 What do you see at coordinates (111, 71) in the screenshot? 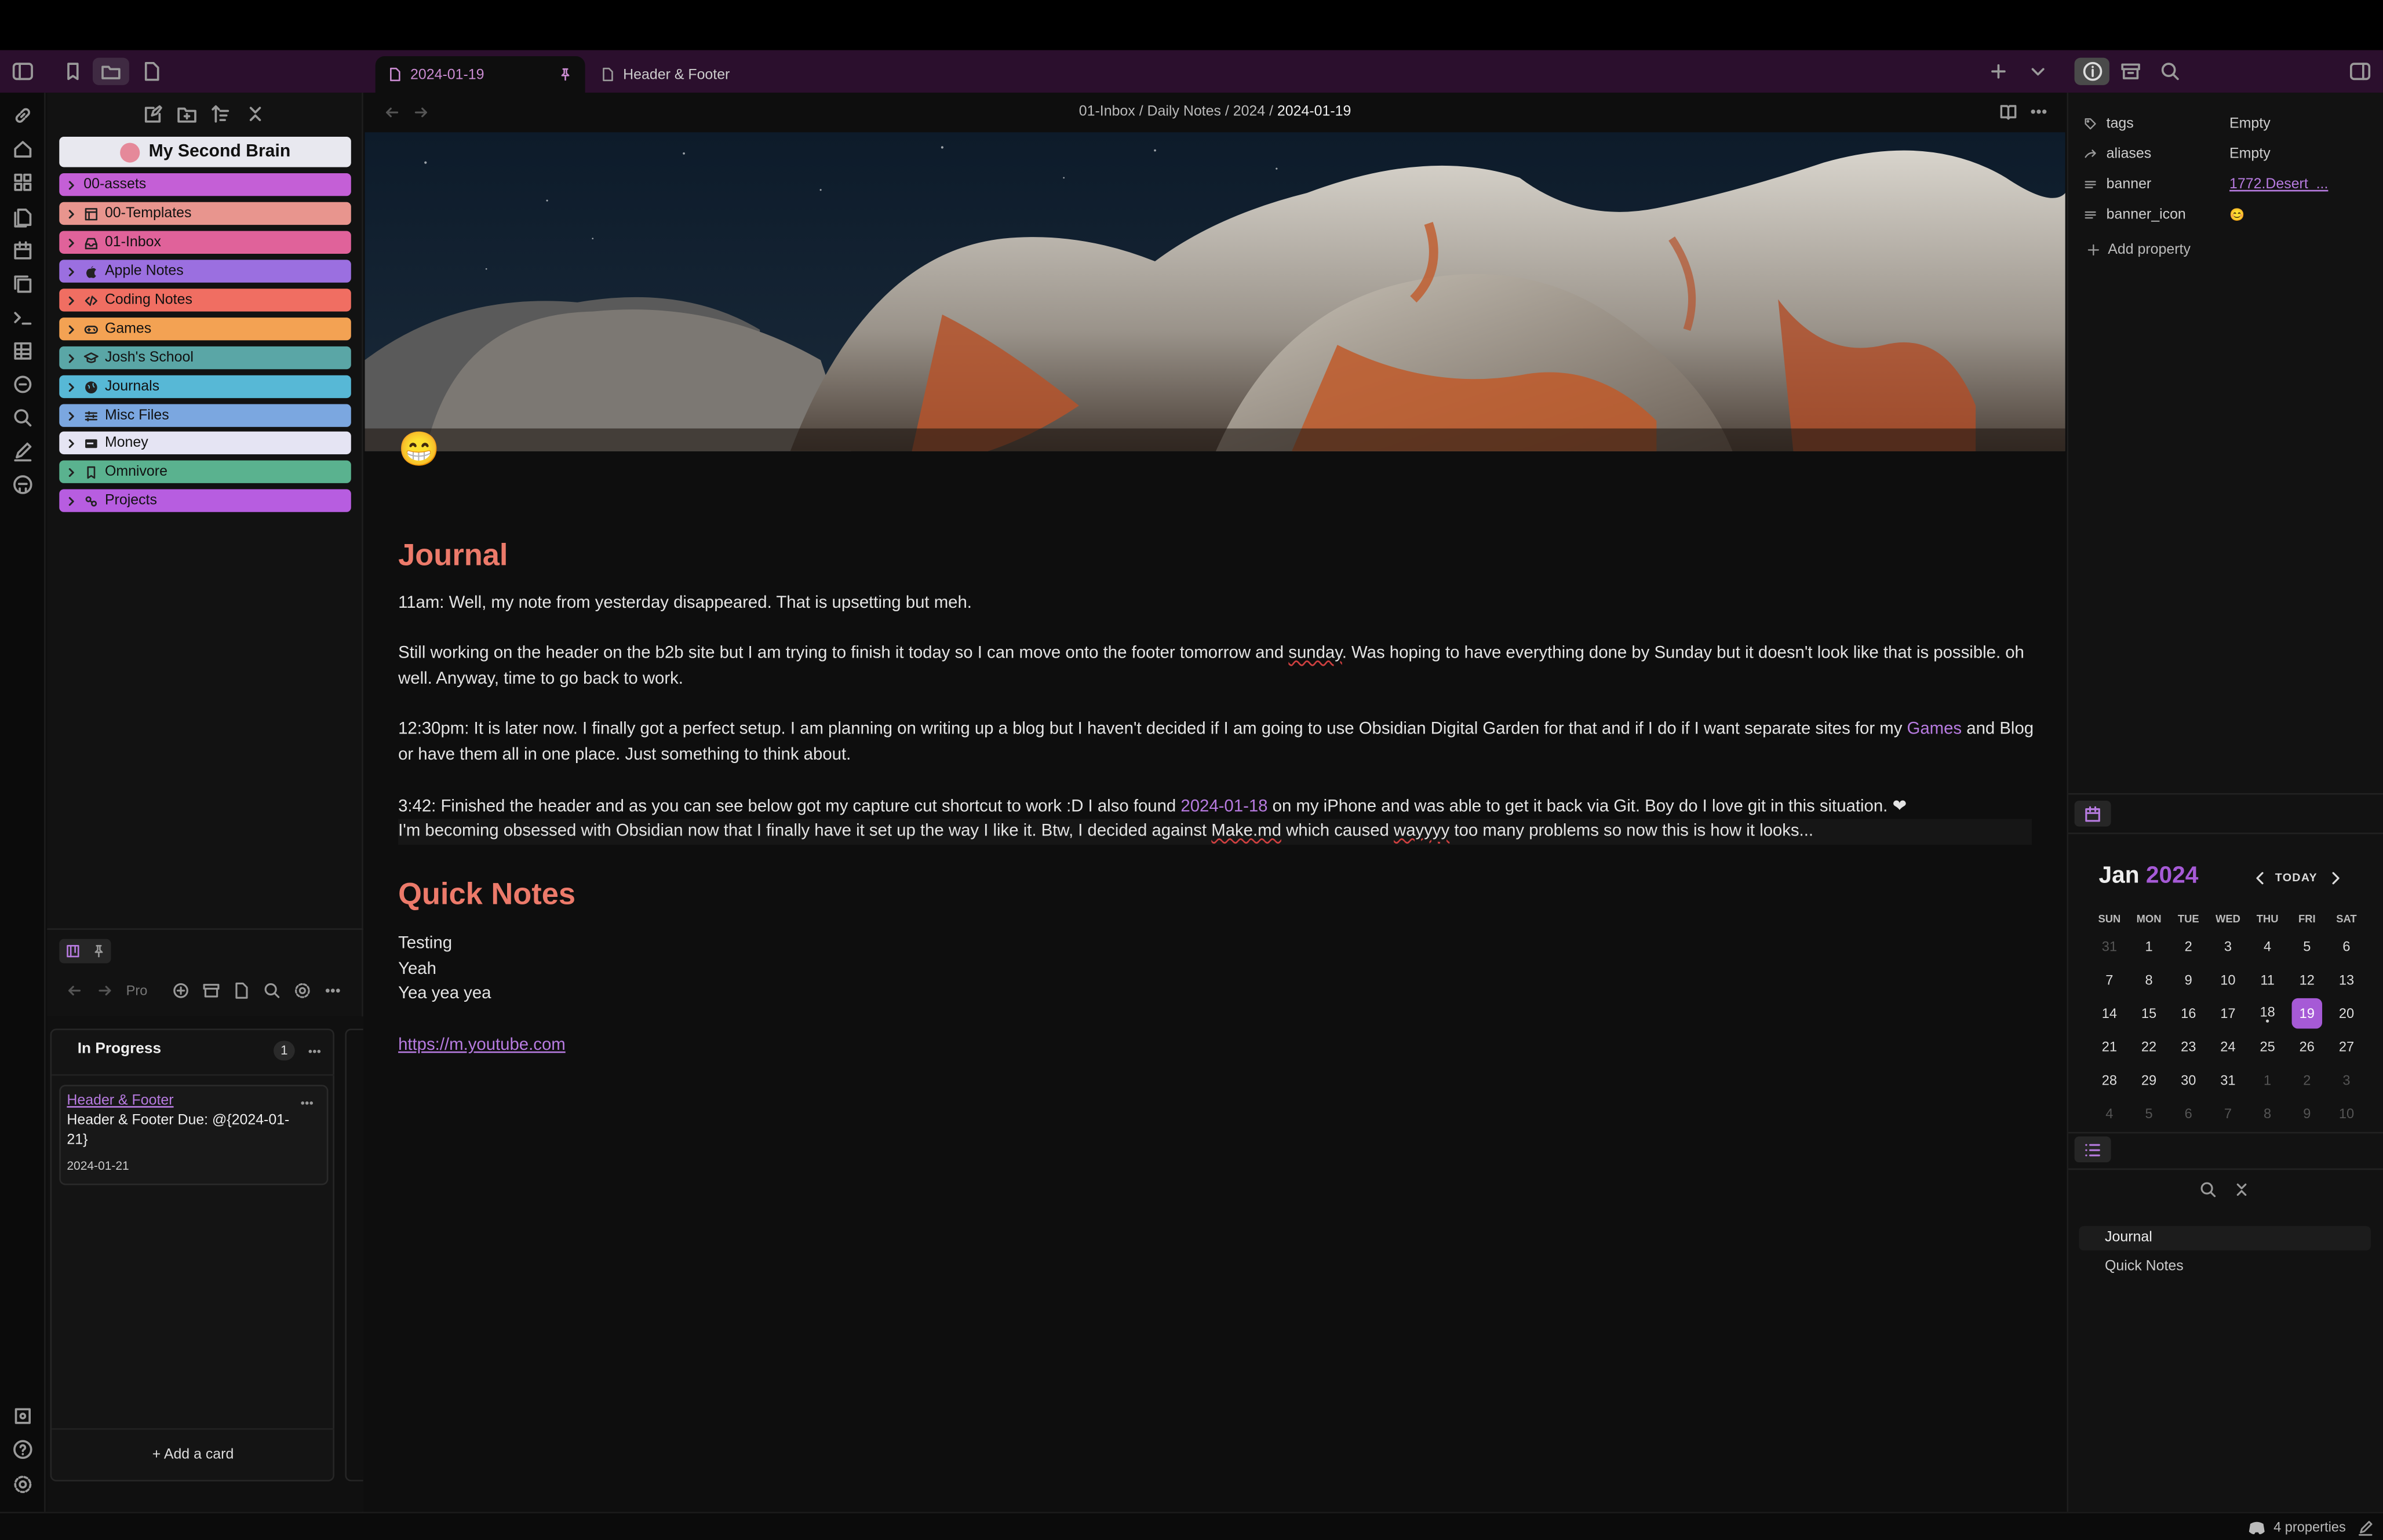
I see `file-explorer-tab-button` at bounding box center [111, 71].